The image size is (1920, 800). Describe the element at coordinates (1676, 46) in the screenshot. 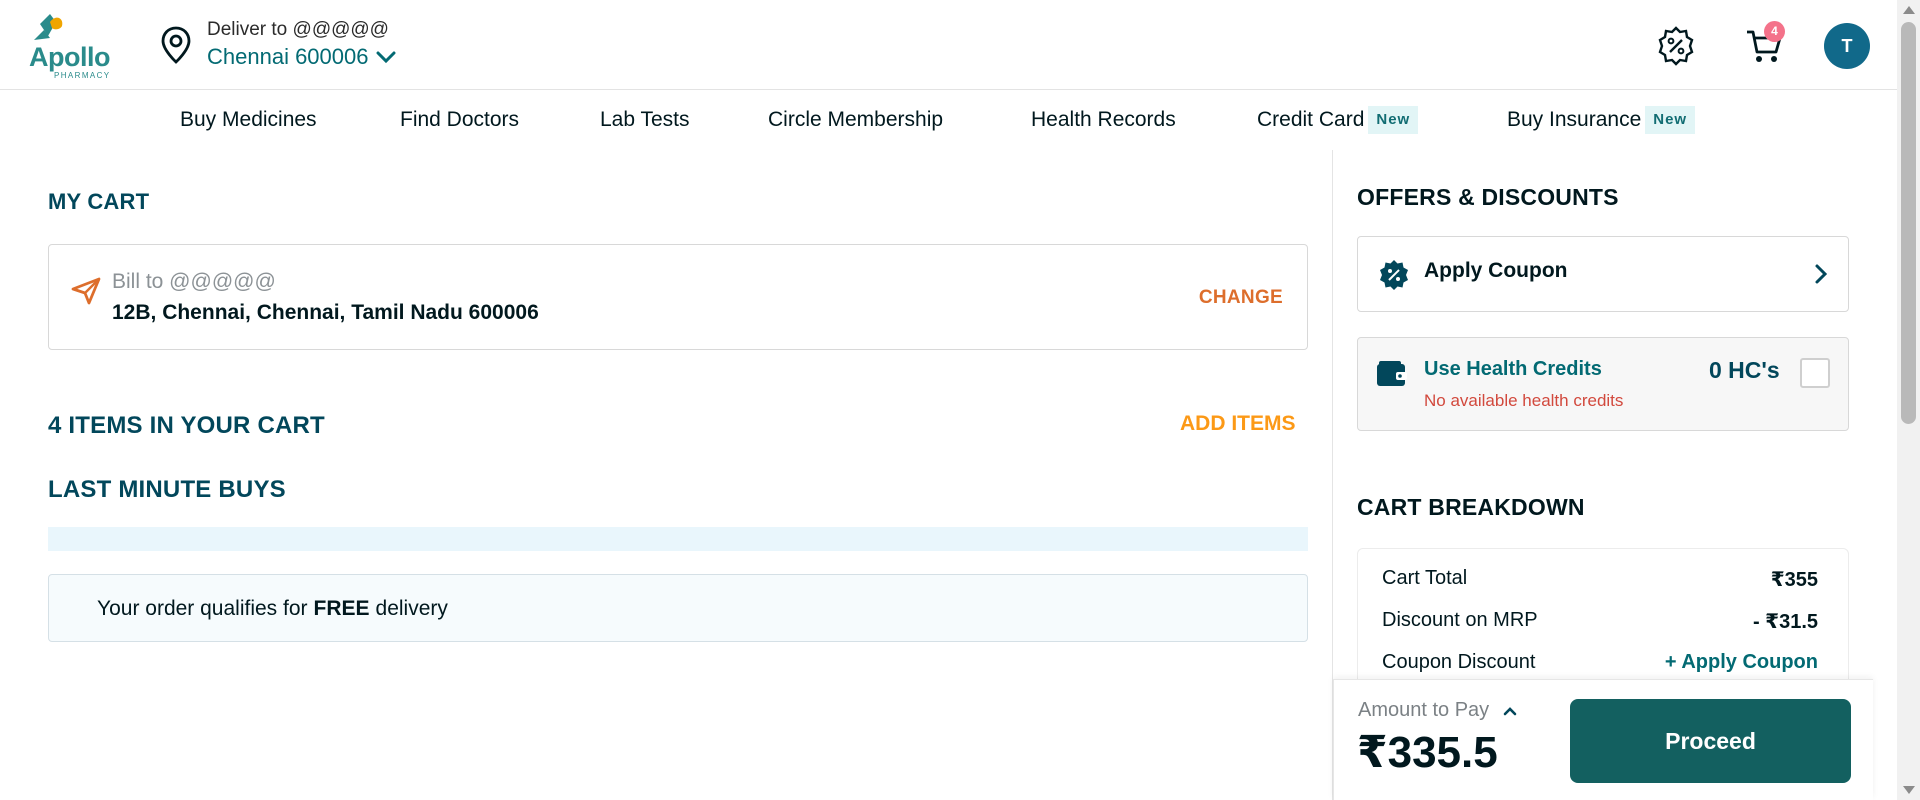

I see `offers-icon` at that location.